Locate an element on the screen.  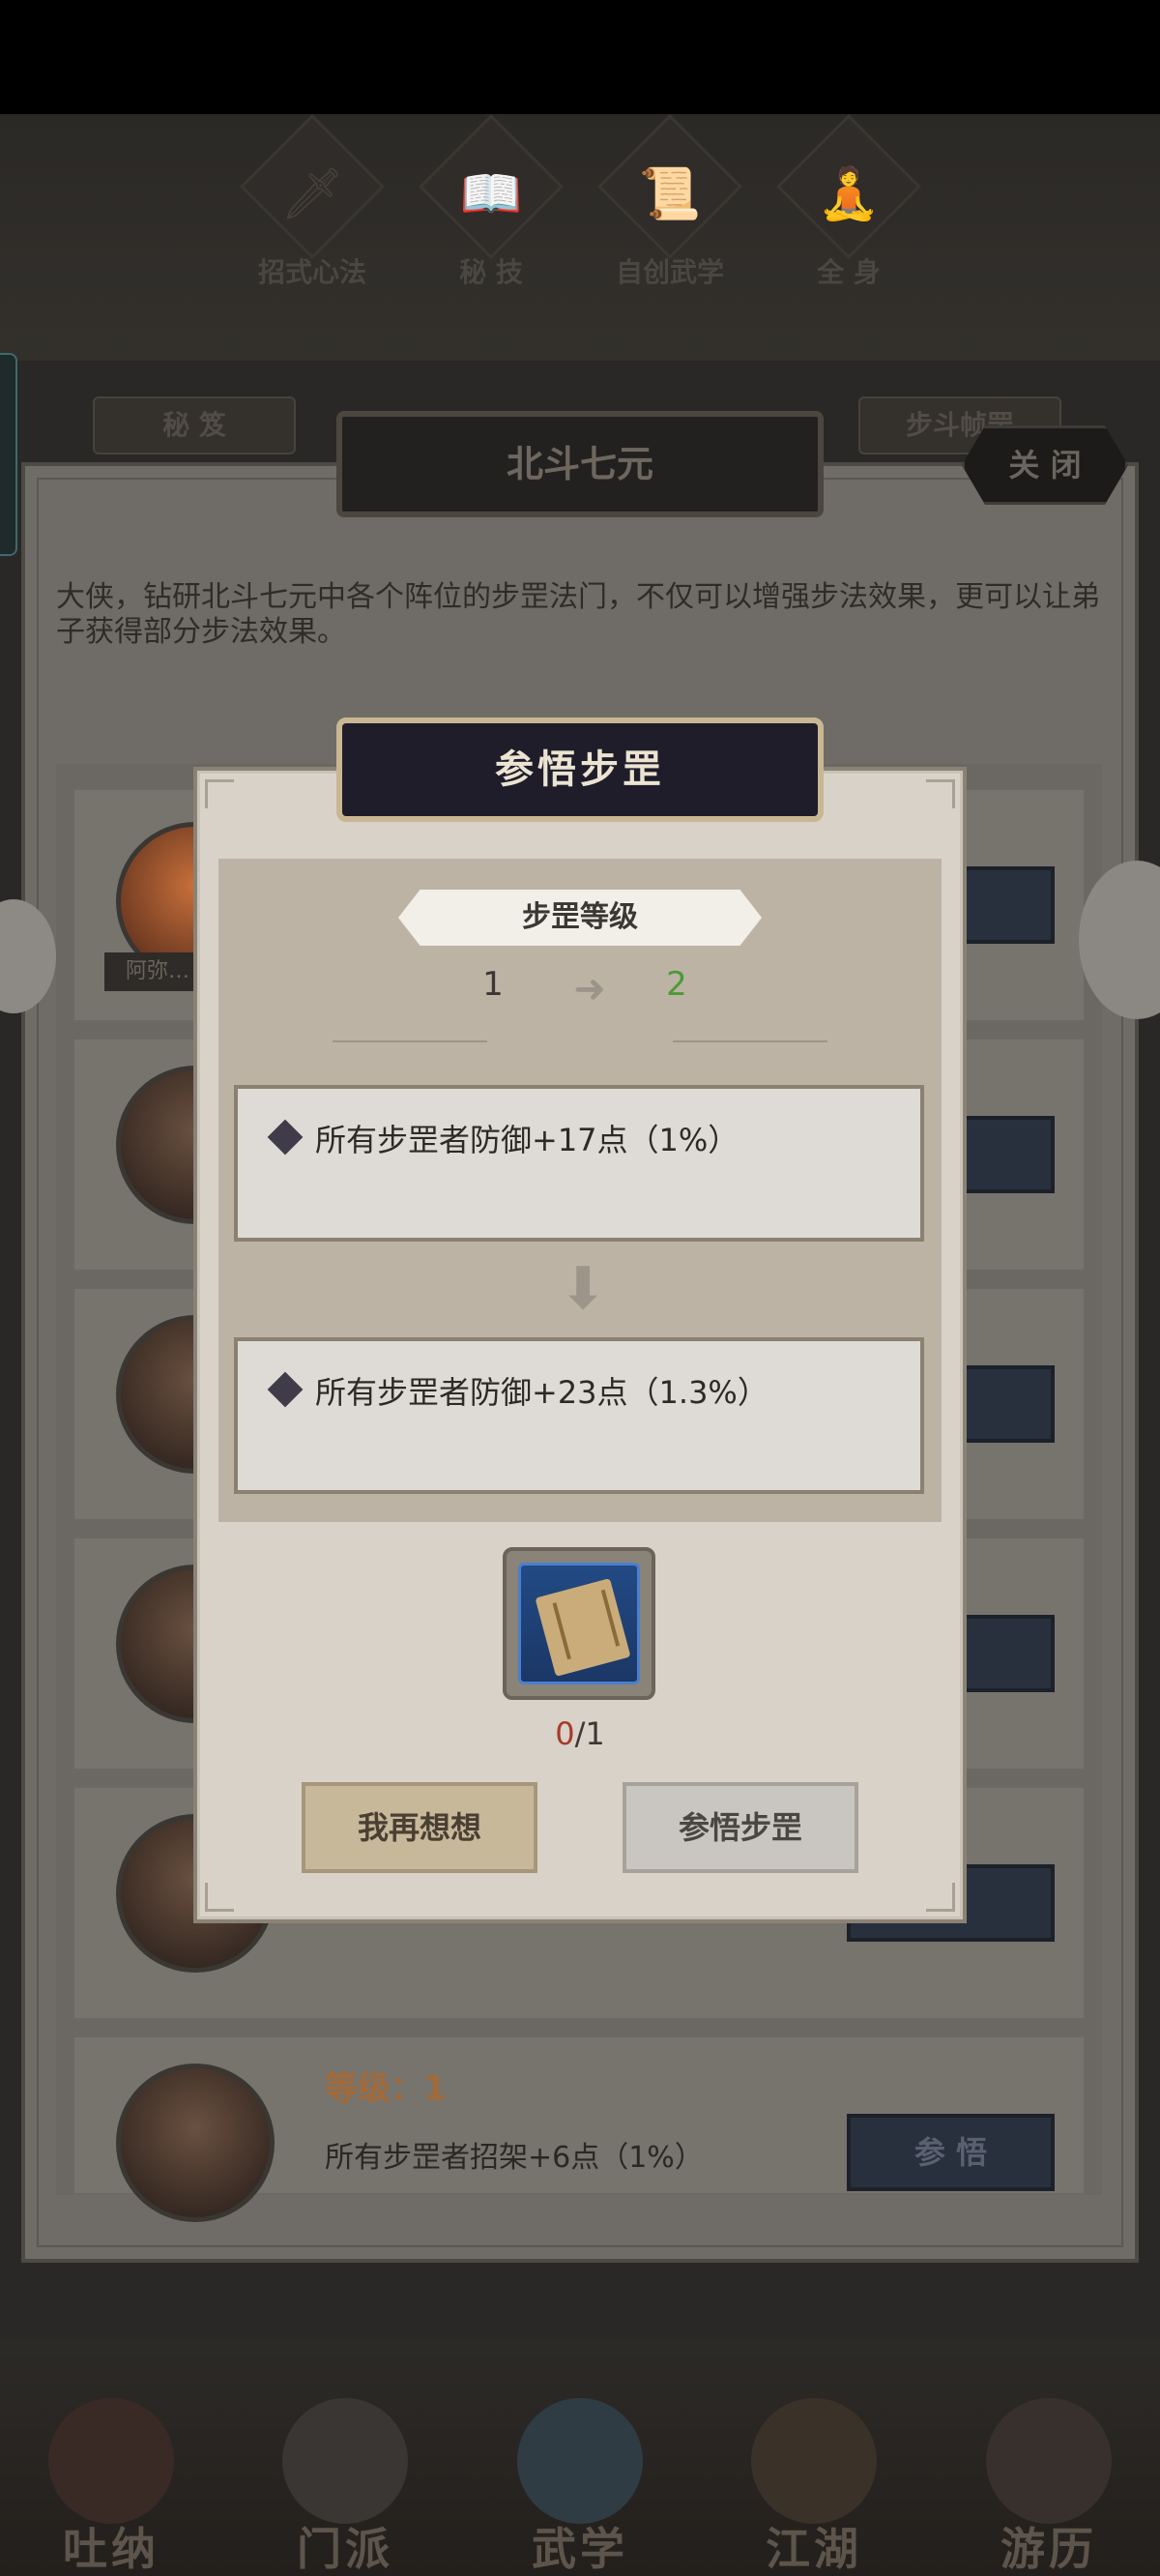
top-nav is located at coordinates (580, 237).